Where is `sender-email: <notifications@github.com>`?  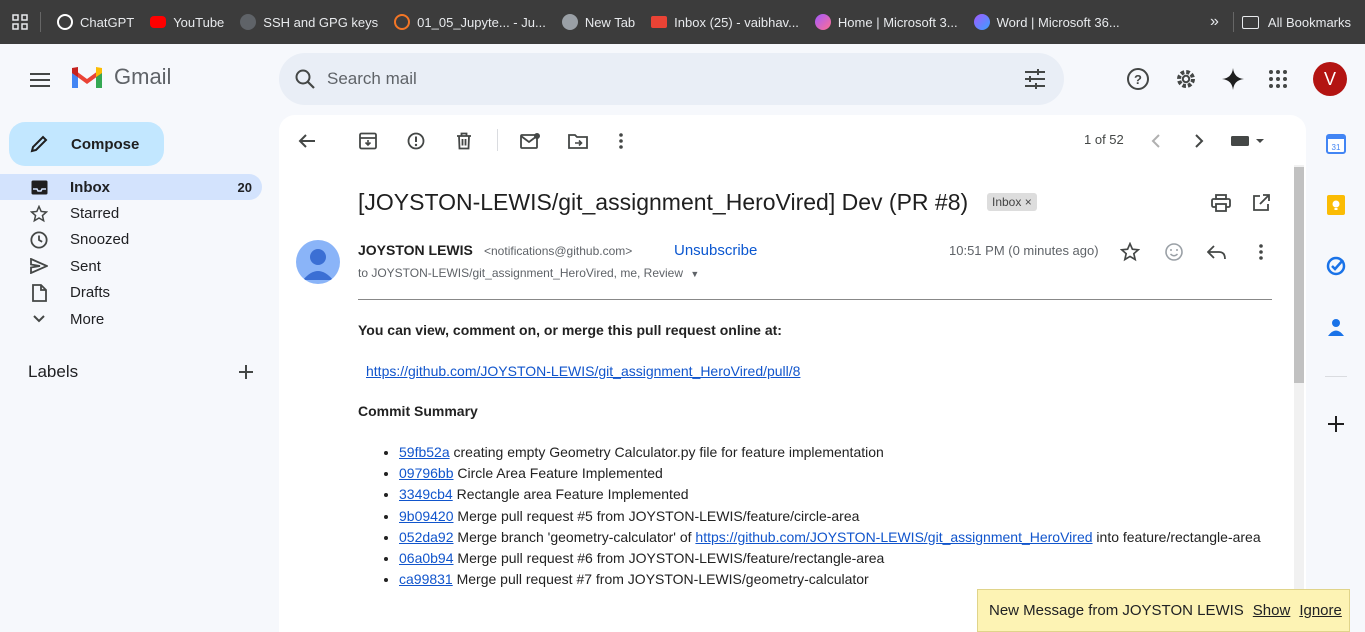 sender-email: <notifications@github.com> is located at coordinates (558, 251).